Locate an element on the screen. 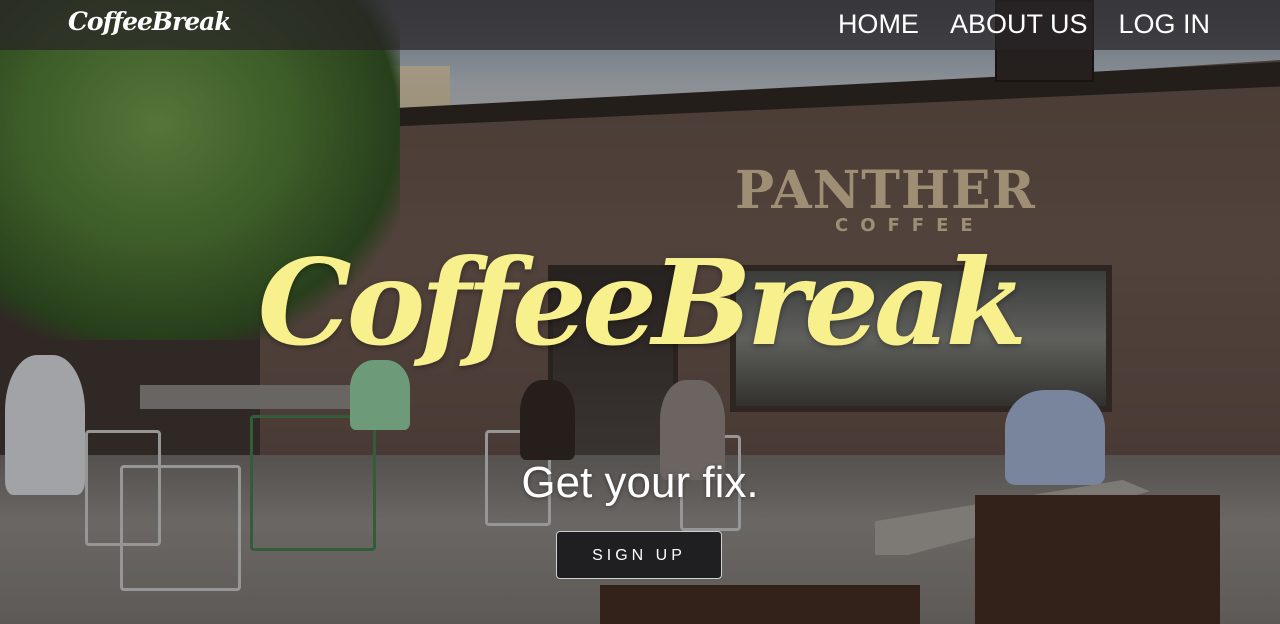  hero-title: CoffeeBreak is located at coordinates (642, 302).